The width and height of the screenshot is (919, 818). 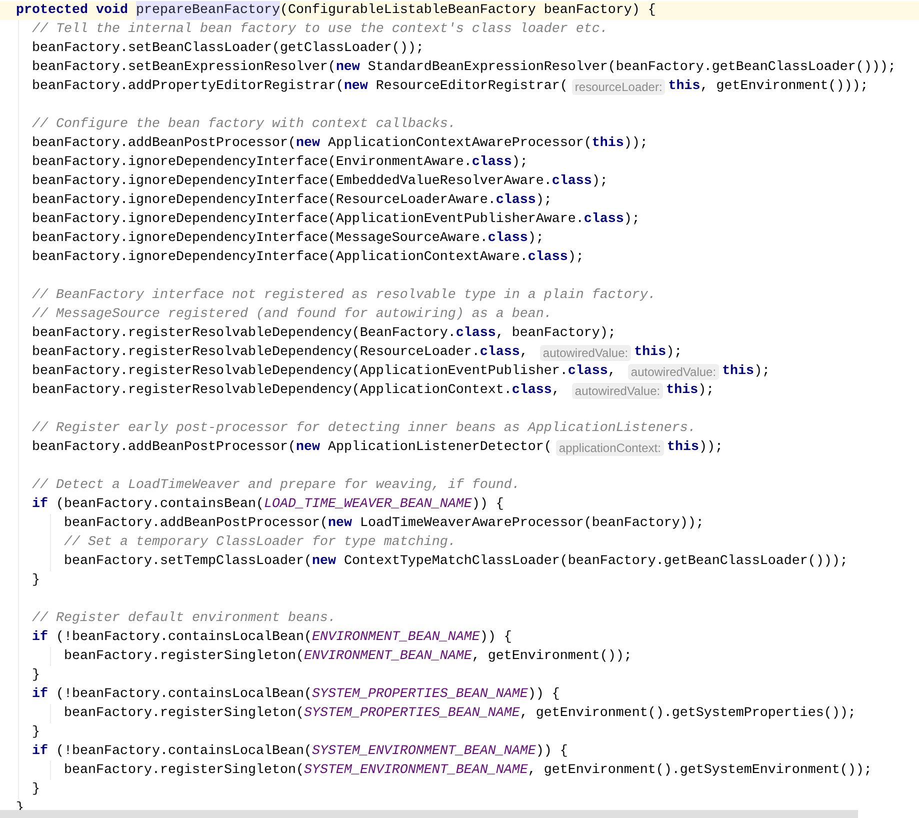 I want to click on keyword: protected void, so click(x=72, y=11).